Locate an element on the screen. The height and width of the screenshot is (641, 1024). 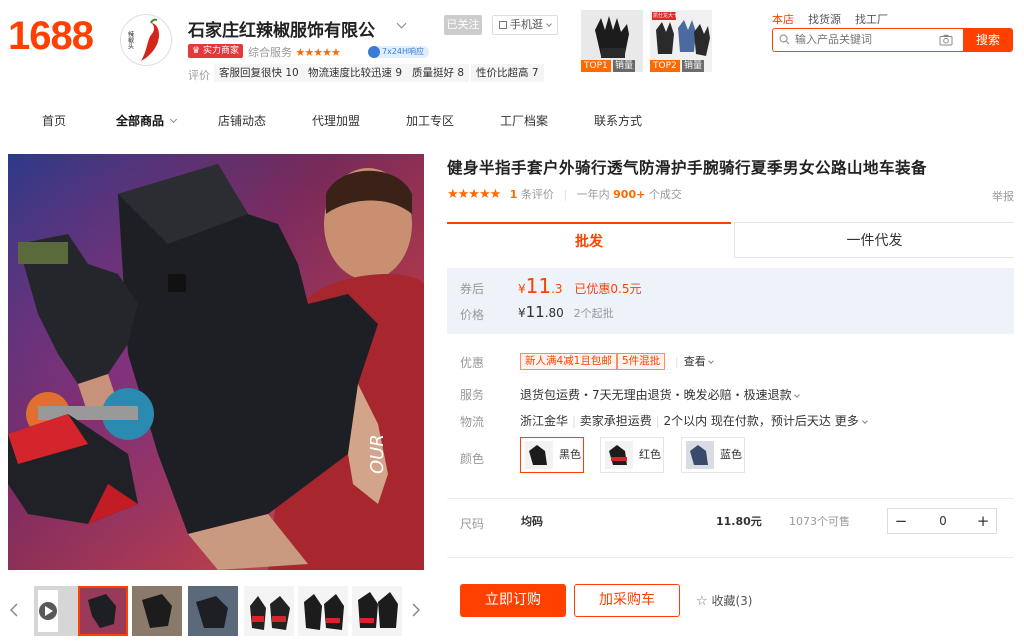
rating-chip-label: 质量挺好 is located at coordinates (433, 73).